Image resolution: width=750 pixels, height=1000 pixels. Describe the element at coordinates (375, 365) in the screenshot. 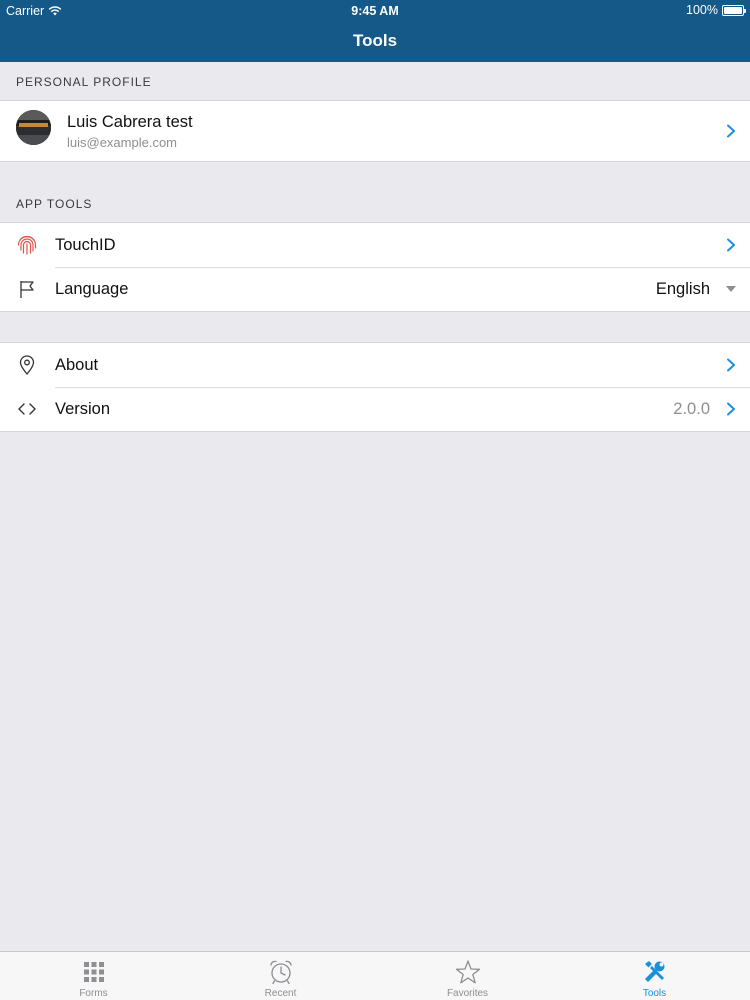

I see `about-row: About` at that location.